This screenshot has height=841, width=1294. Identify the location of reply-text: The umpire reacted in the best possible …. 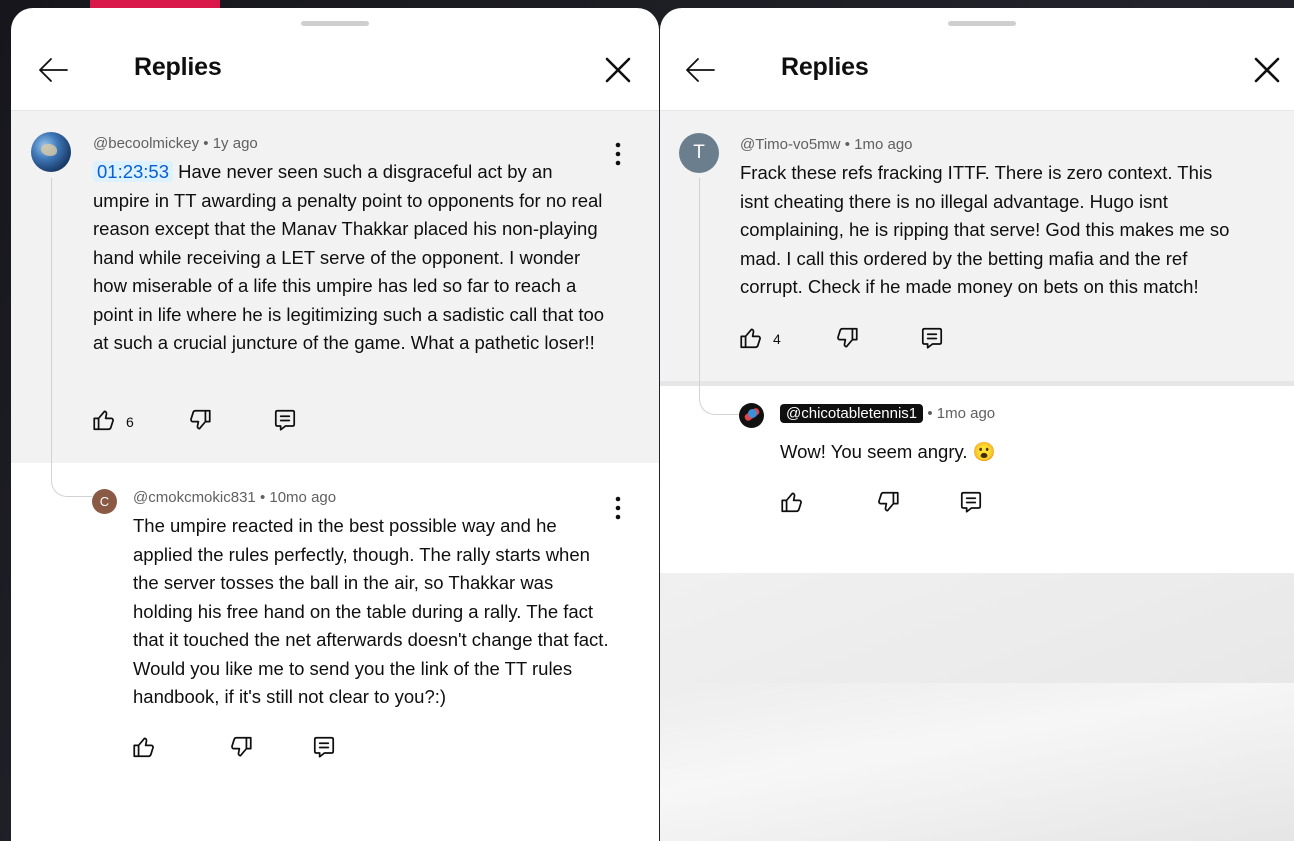
(371, 611).